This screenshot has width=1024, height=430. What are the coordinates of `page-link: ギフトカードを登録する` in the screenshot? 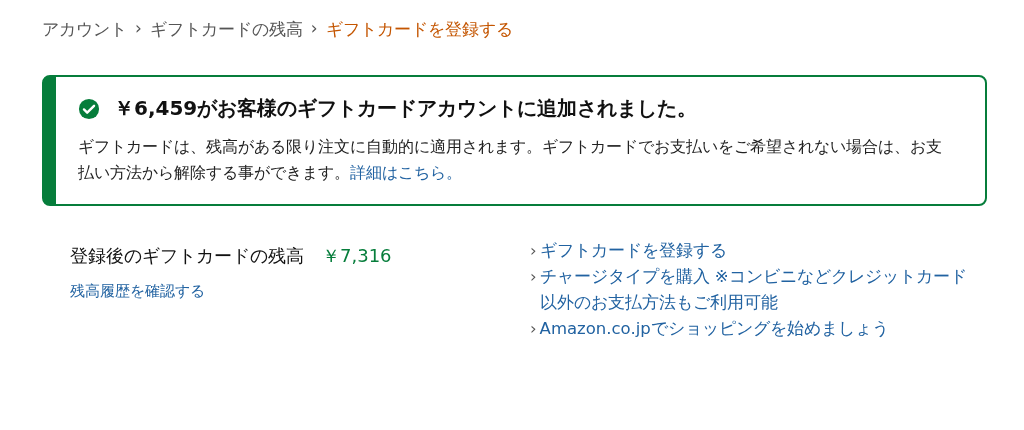 It's located at (633, 251).